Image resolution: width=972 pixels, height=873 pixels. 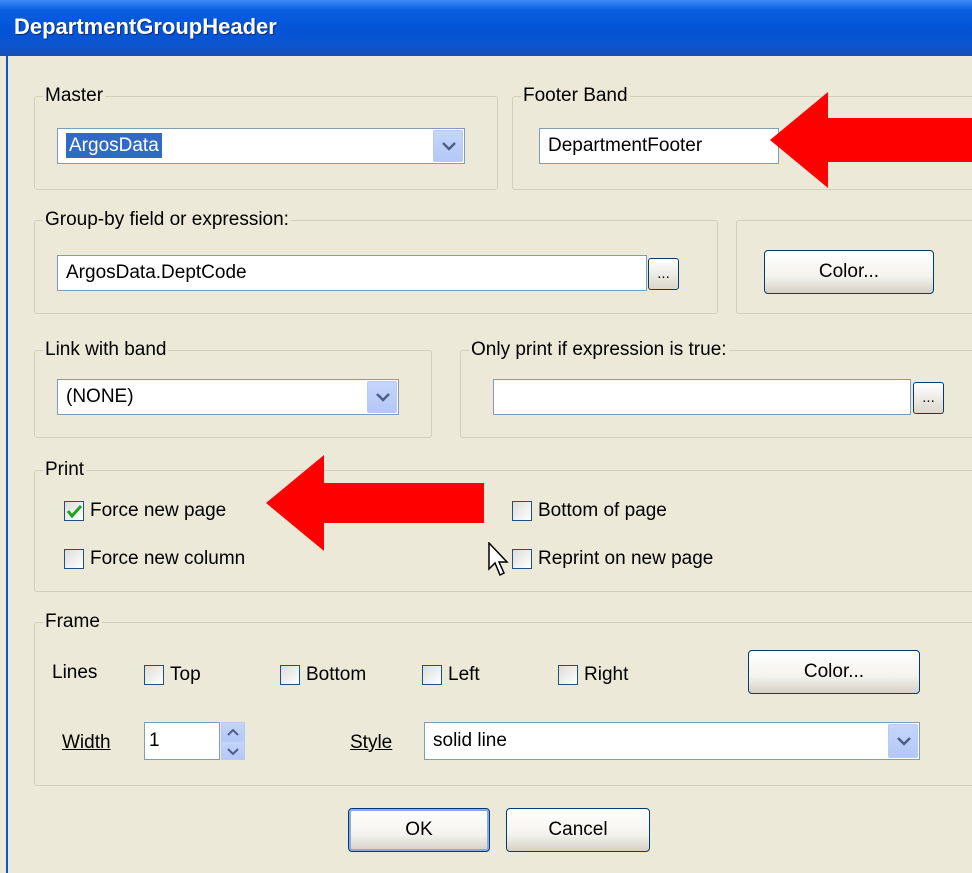 What do you see at coordinates (106, 350) in the screenshot?
I see `link-with-band-legend: Link with band` at bounding box center [106, 350].